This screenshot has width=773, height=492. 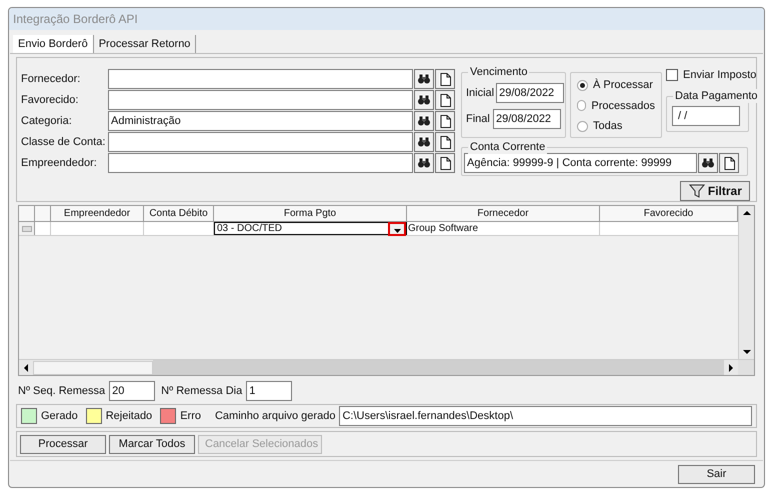 I want to click on field-label: Empreendedor:, so click(x=59, y=163).